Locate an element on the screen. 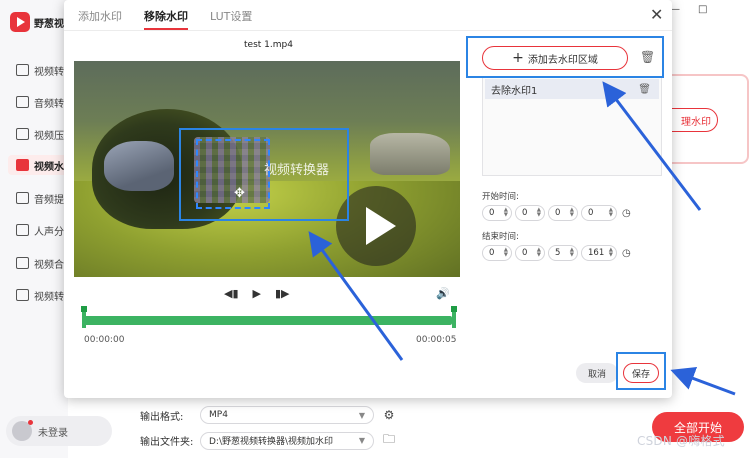 This screenshot has width=750, height=458. sidebar-item-video-watermark: 视频水 is located at coordinates (38, 165).